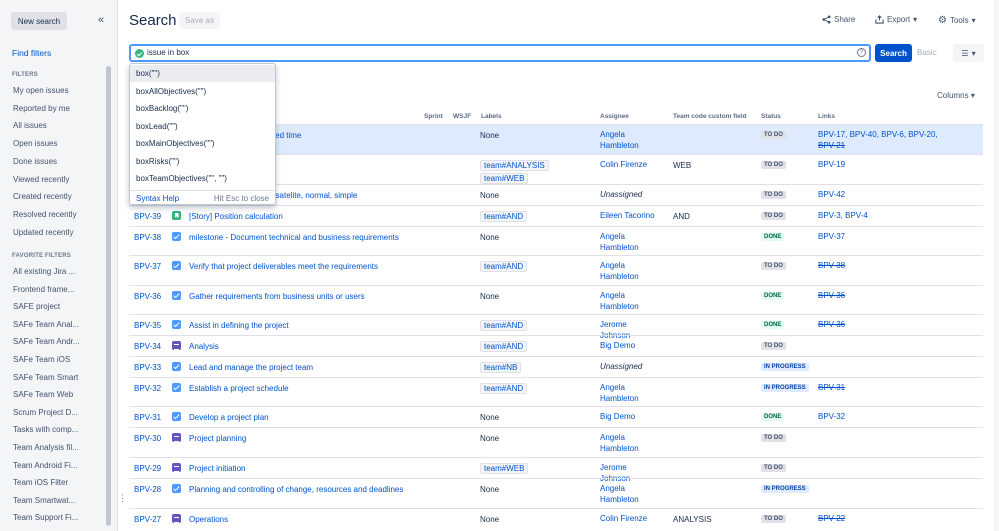 Image resolution: width=999 pixels, height=531 pixels. I want to click on issue-summary-link: Analysis, so click(204, 346).